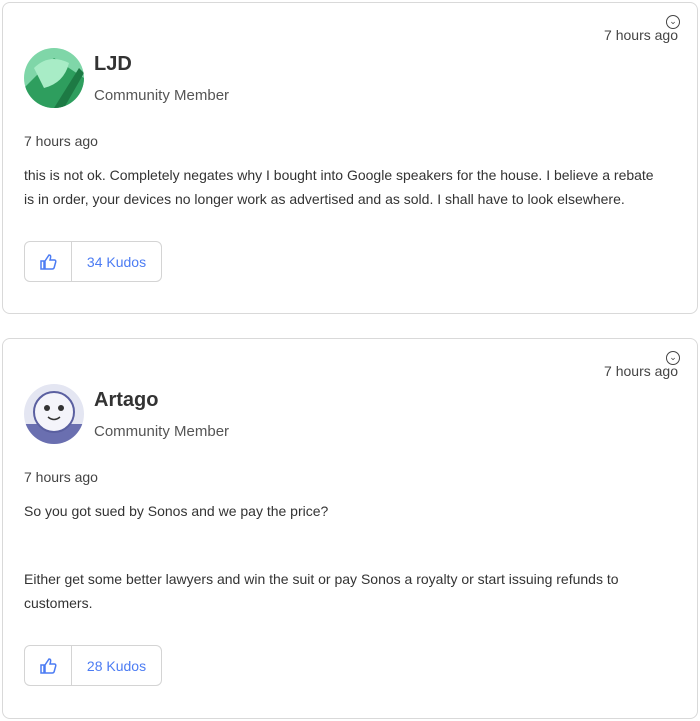  Describe the element at coordinates (116, 261) in the screenshot. I see `kudos-count: 34 Kudos` at that location.